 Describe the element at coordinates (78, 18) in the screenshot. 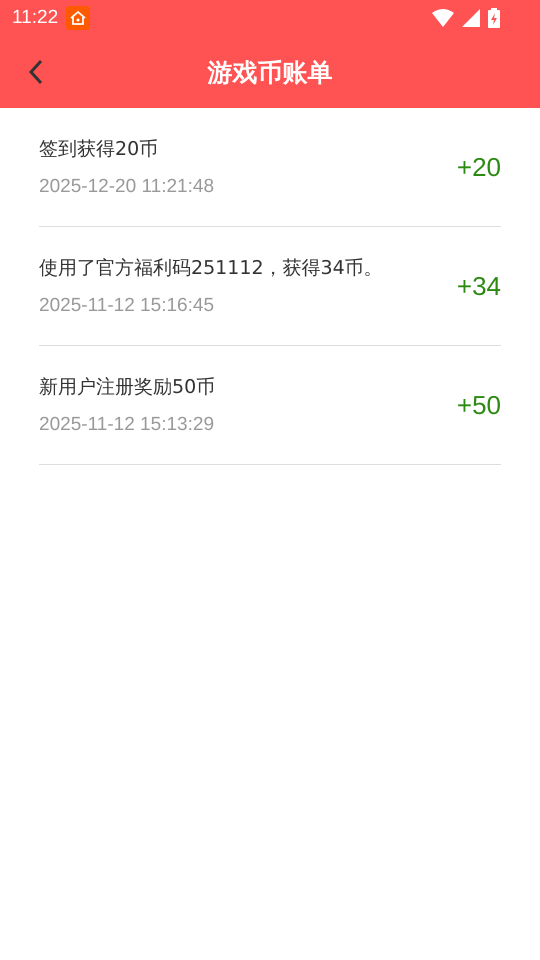

I see `house-app-icon` at that location.